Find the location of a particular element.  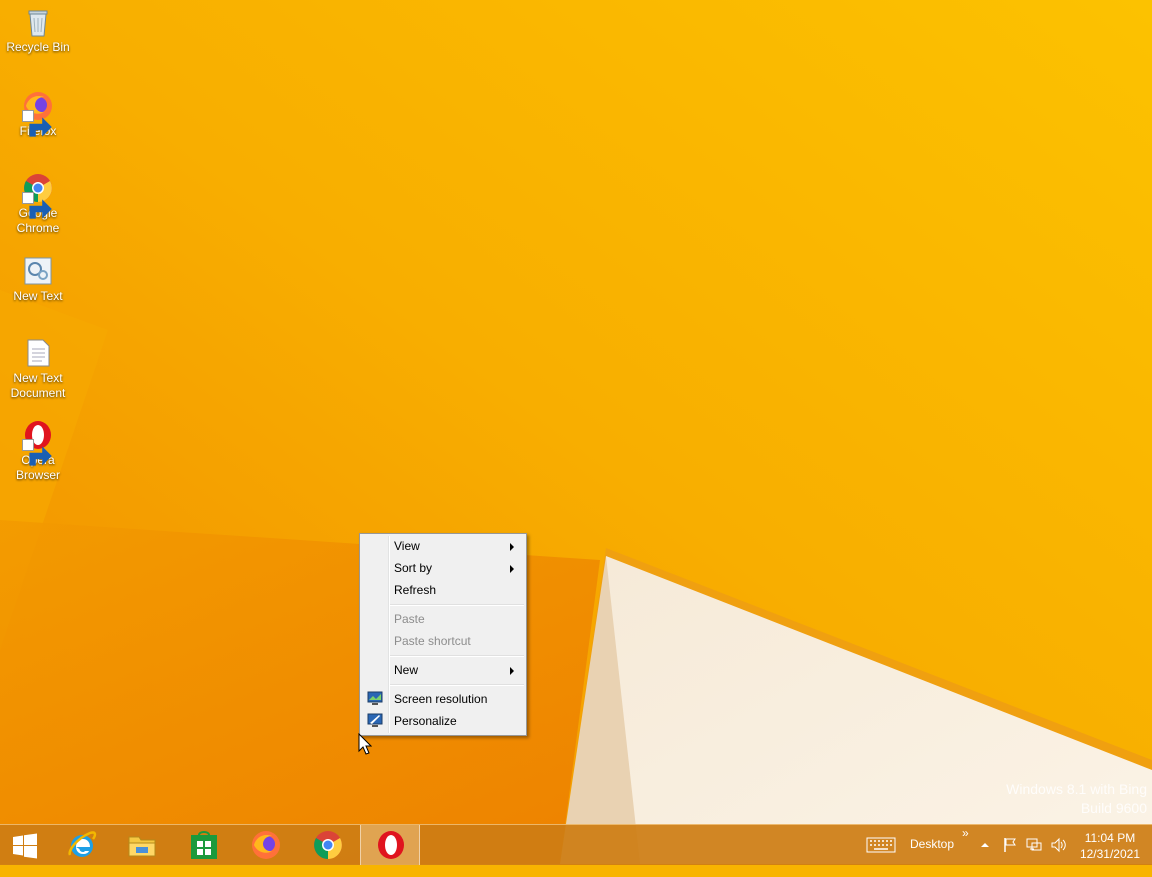

menu-item-label: Refresh is located at coordinates (415, 590).